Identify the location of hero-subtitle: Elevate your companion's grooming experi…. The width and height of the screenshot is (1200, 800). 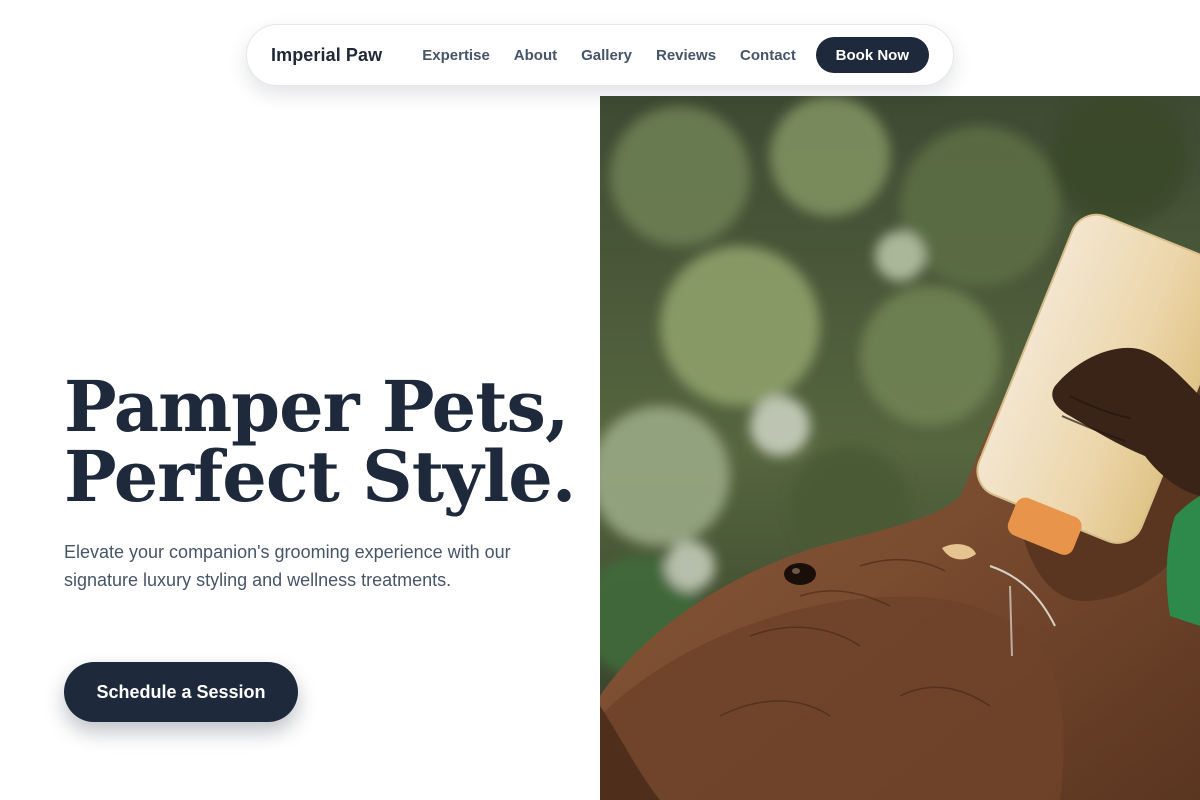
(287, 566).